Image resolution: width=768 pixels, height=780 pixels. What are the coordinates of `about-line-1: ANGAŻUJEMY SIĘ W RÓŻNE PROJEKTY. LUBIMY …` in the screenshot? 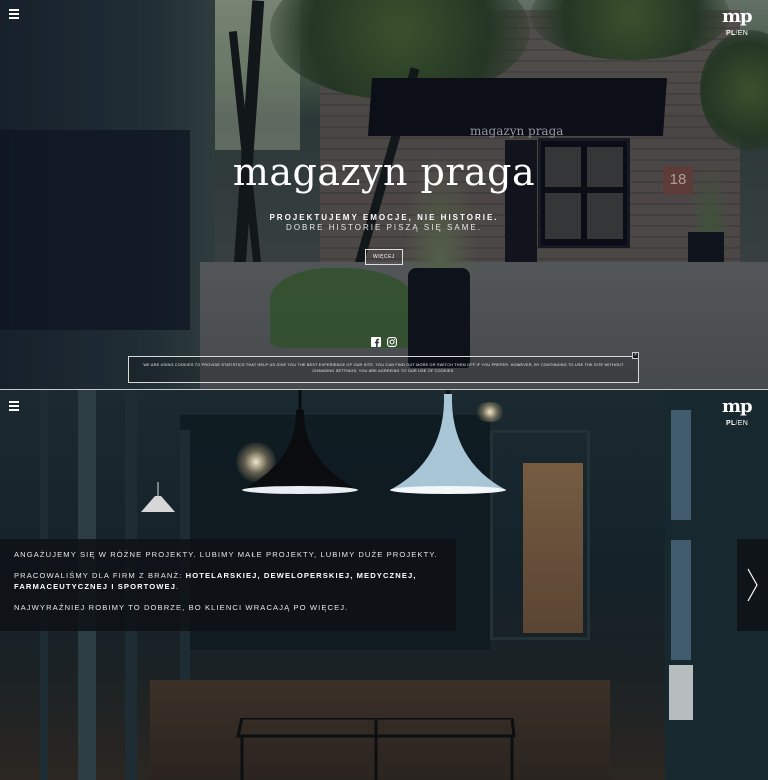 It's located at (226, 554).